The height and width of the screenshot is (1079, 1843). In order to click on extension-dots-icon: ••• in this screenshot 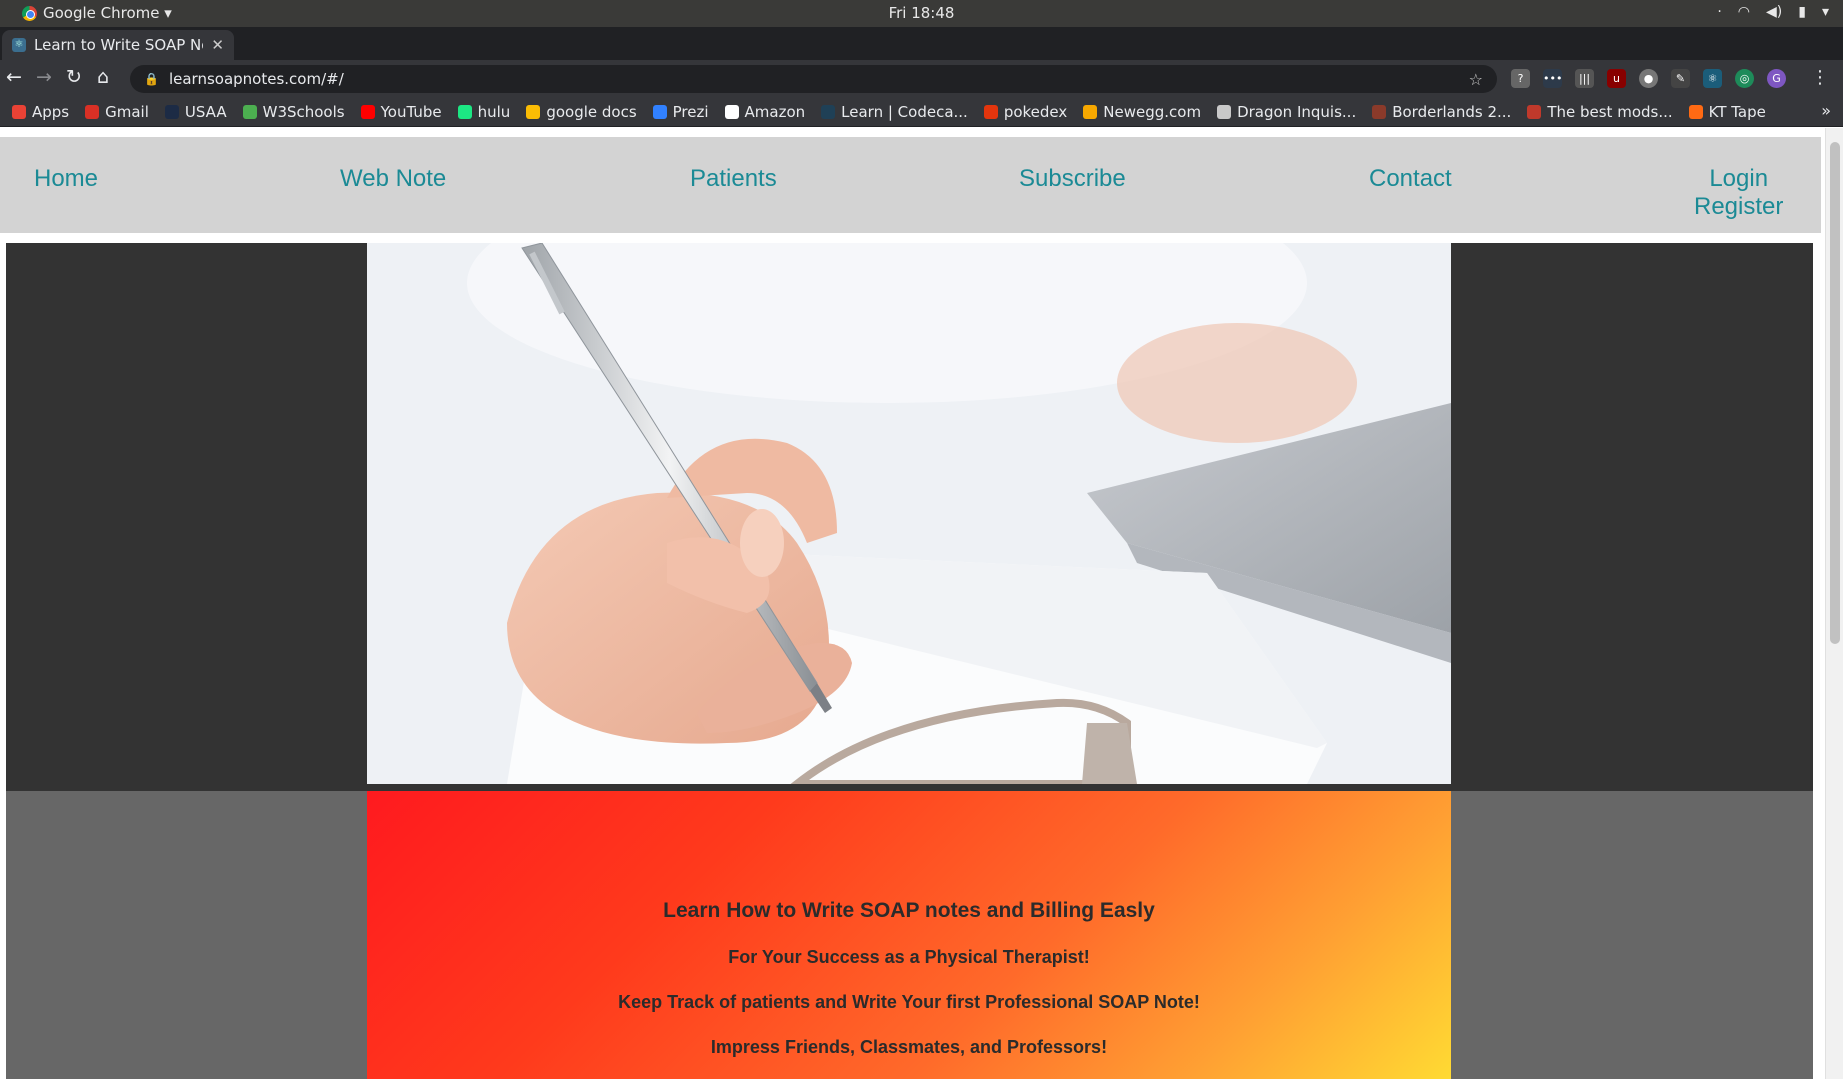, I will do `click(1552, 78)`.